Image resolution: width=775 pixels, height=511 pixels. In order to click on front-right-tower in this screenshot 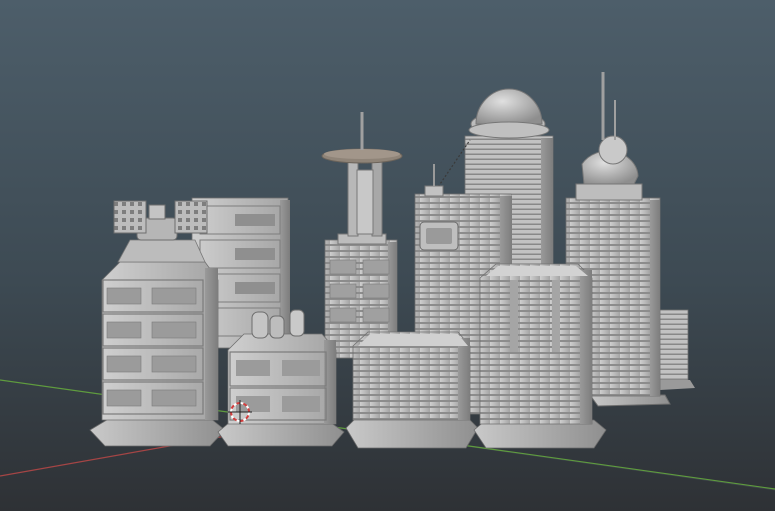, I will do `click(540, 356)`.